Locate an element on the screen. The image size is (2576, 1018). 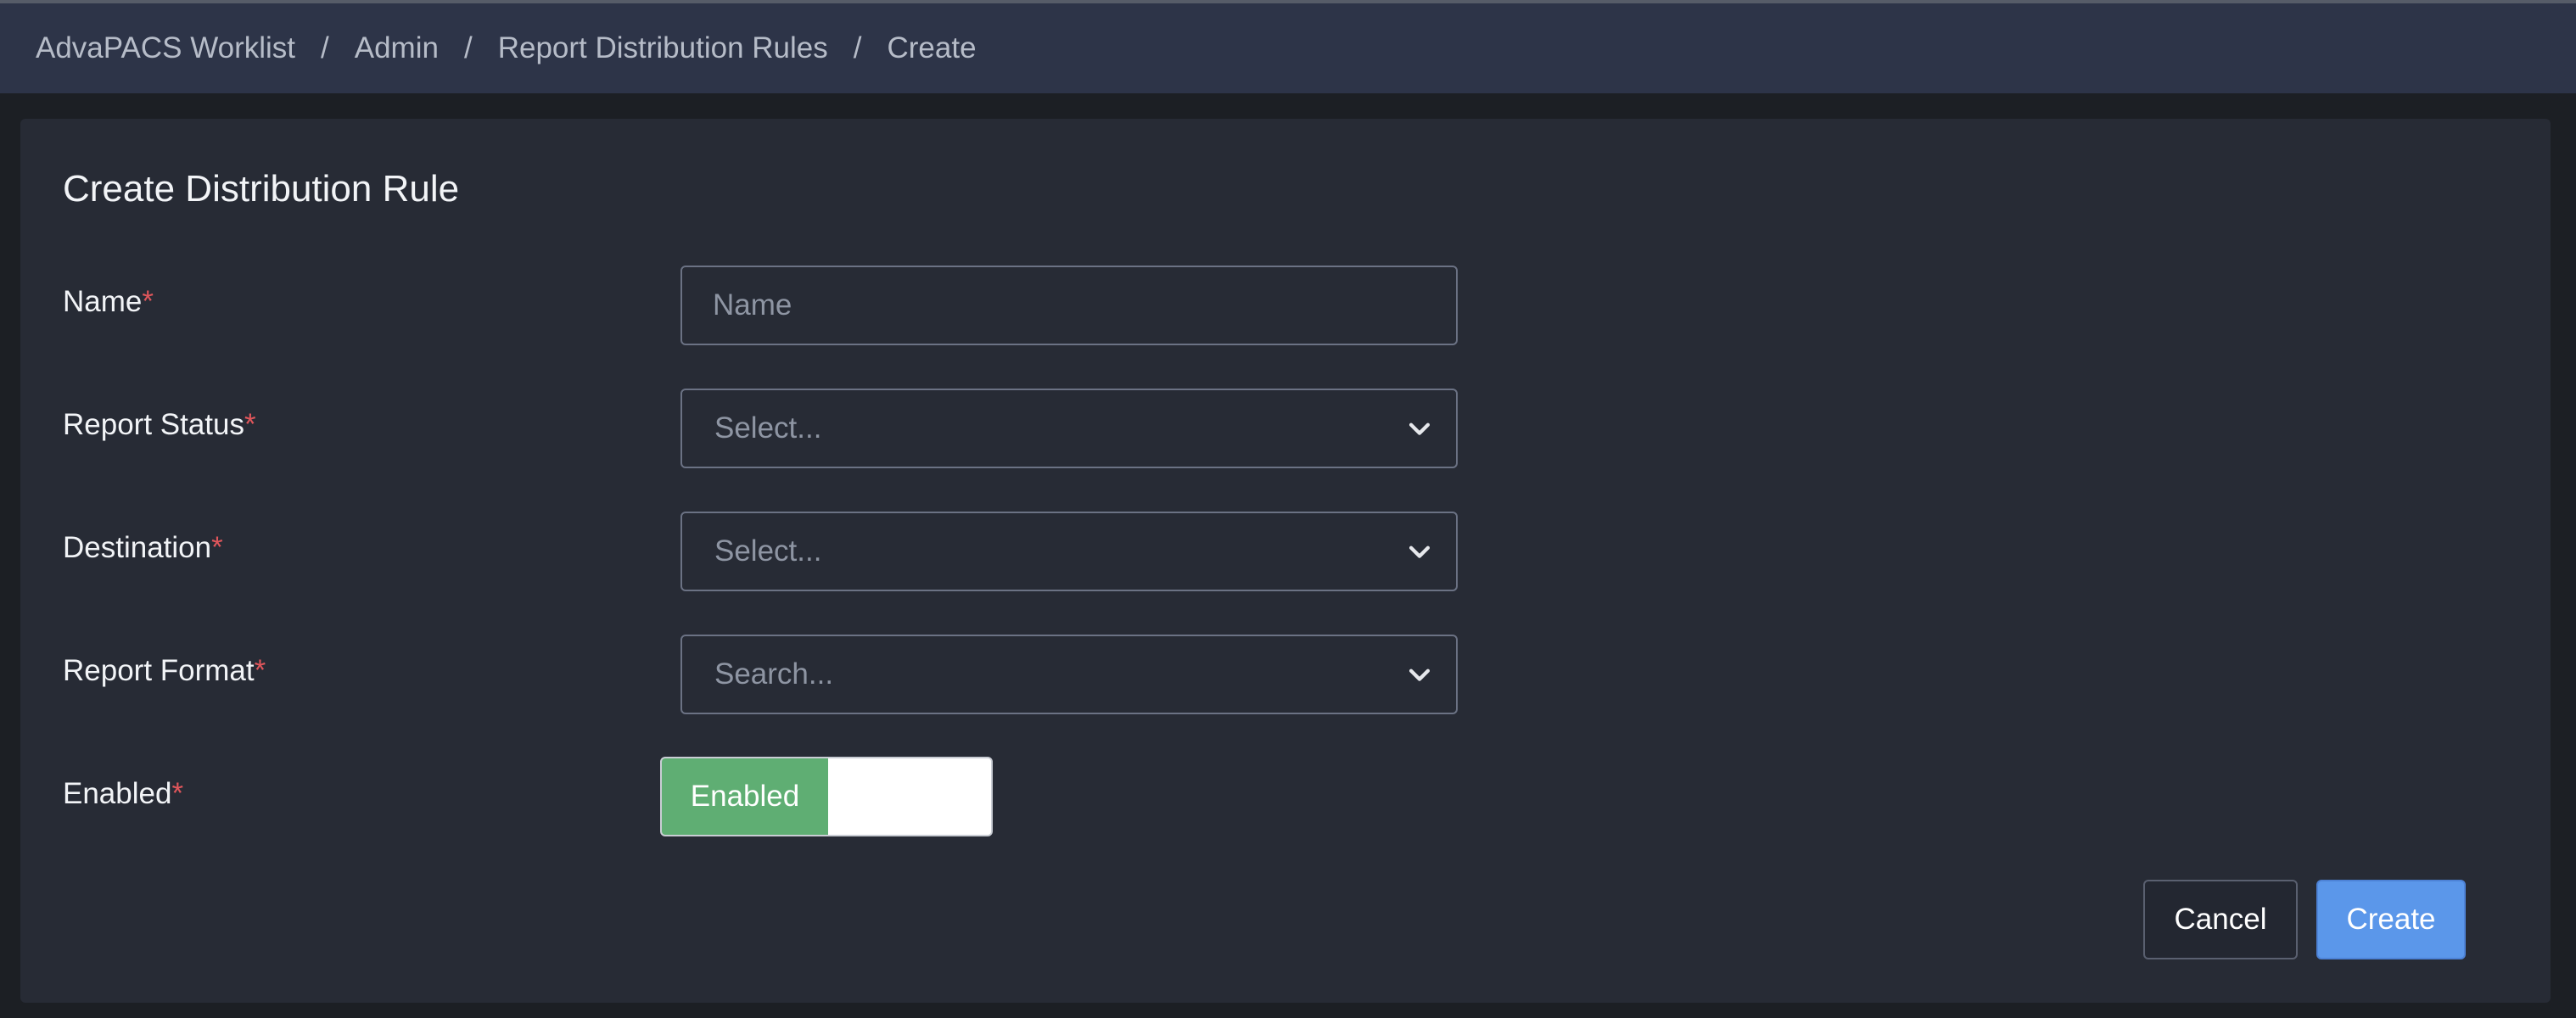
create-button: Create is located at coordinates (2391, 920).